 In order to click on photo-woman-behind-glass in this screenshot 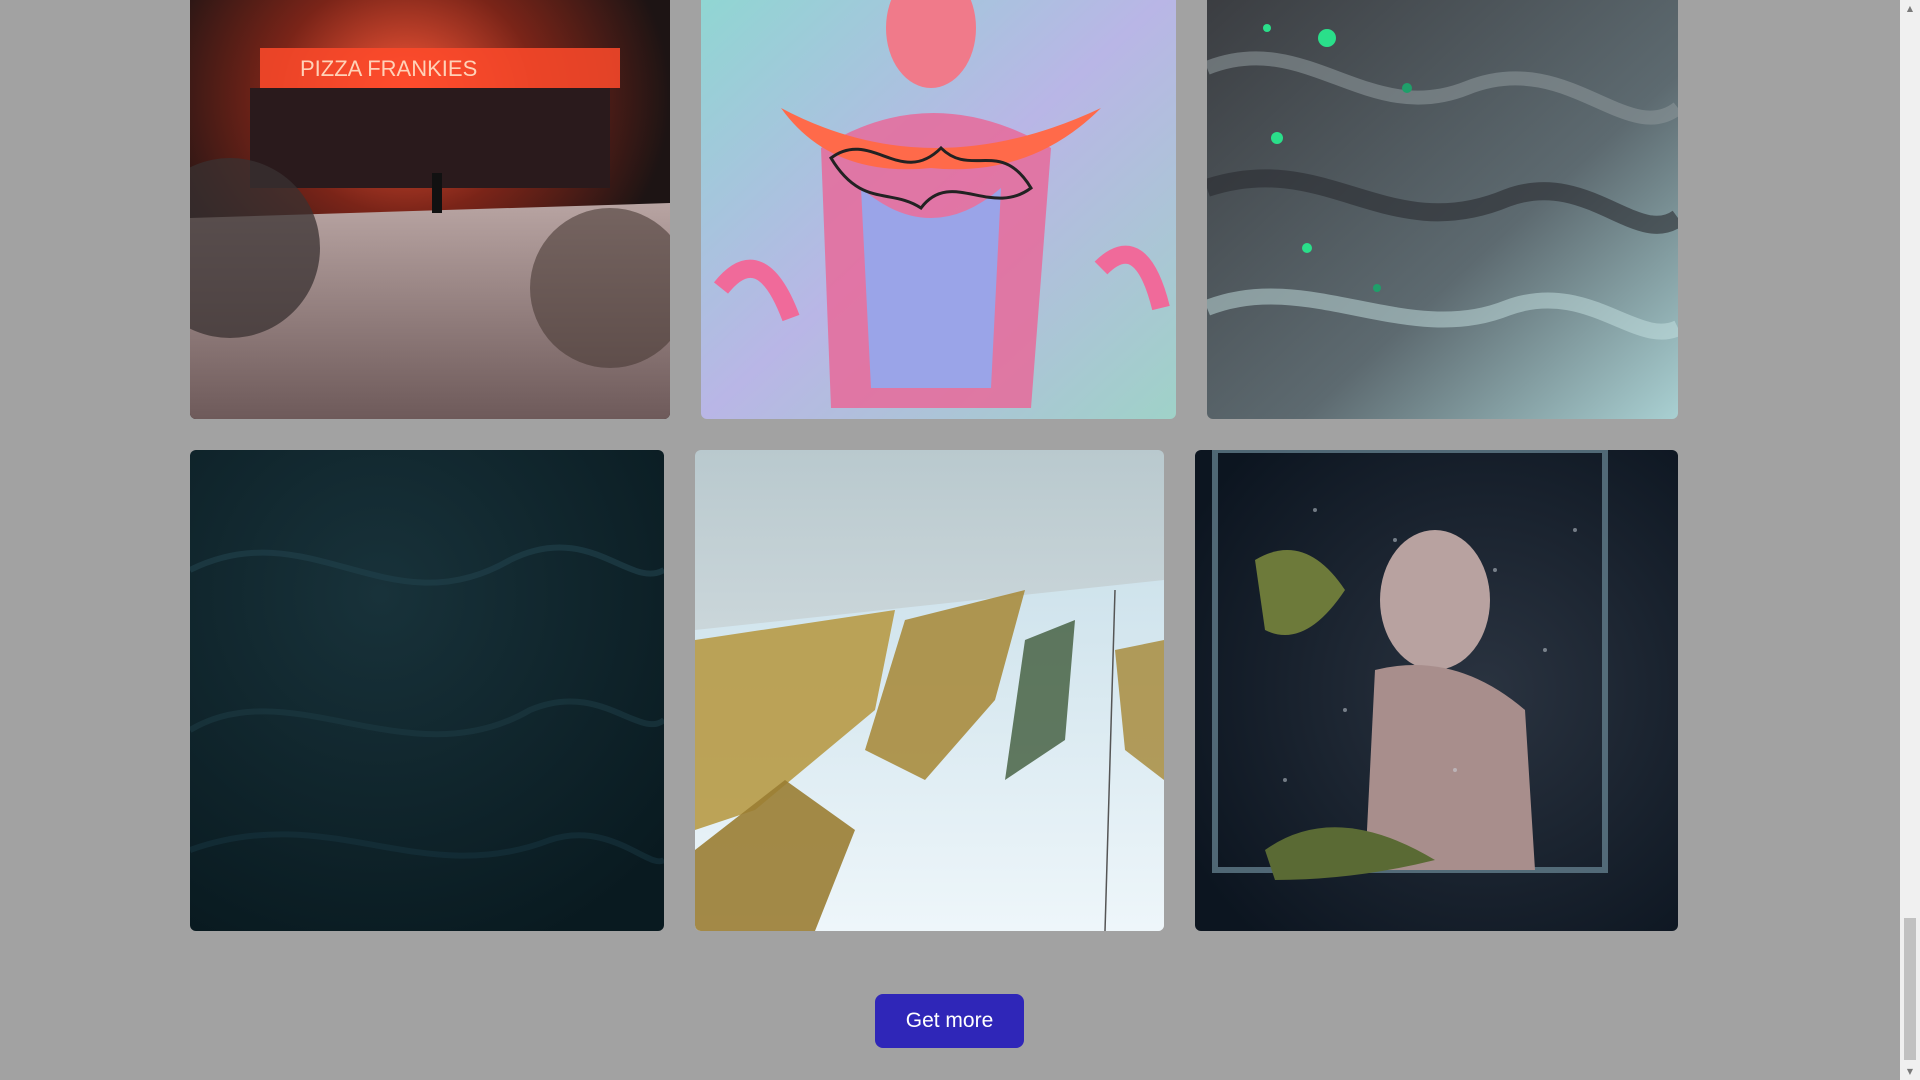, I will do `click(1436, 690)`.